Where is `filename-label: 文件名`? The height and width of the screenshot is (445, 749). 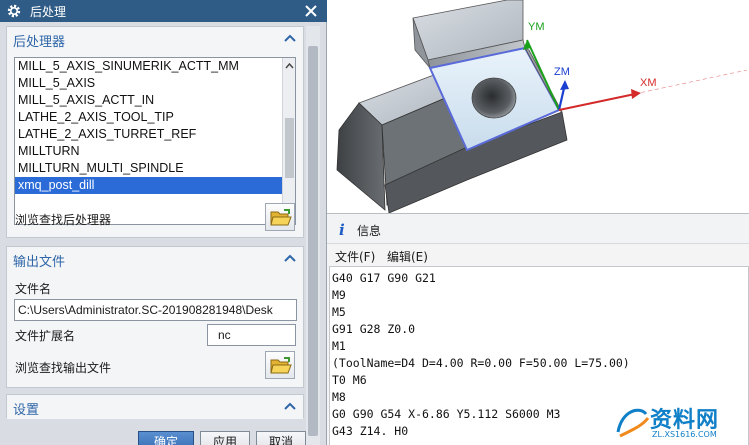
filename-label: 文件名 is located at coordinates (33, 289).